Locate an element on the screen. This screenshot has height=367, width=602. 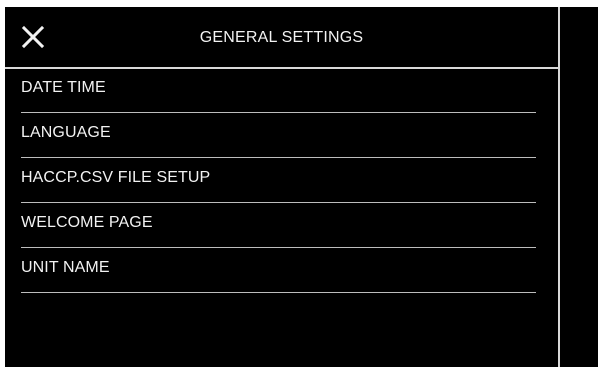
menu-item-unit-name: UNIT NAME is located at coordinates (278, 271).